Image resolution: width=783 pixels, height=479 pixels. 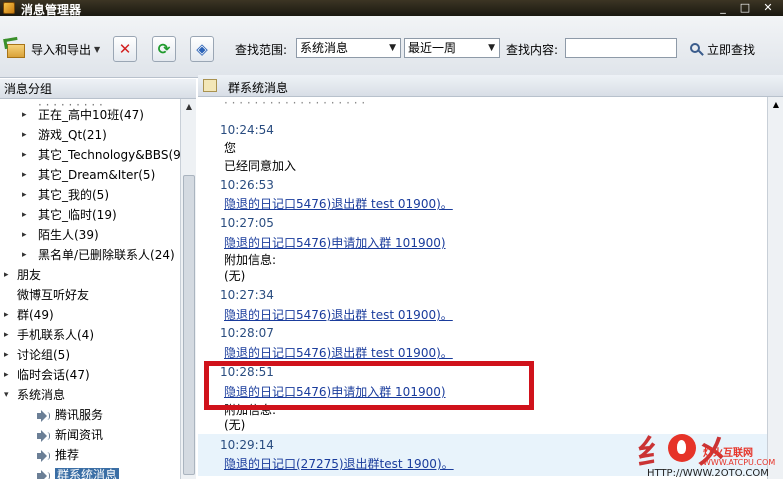 I want to click on tree-item: 推荐, so click(x=57, y=455).